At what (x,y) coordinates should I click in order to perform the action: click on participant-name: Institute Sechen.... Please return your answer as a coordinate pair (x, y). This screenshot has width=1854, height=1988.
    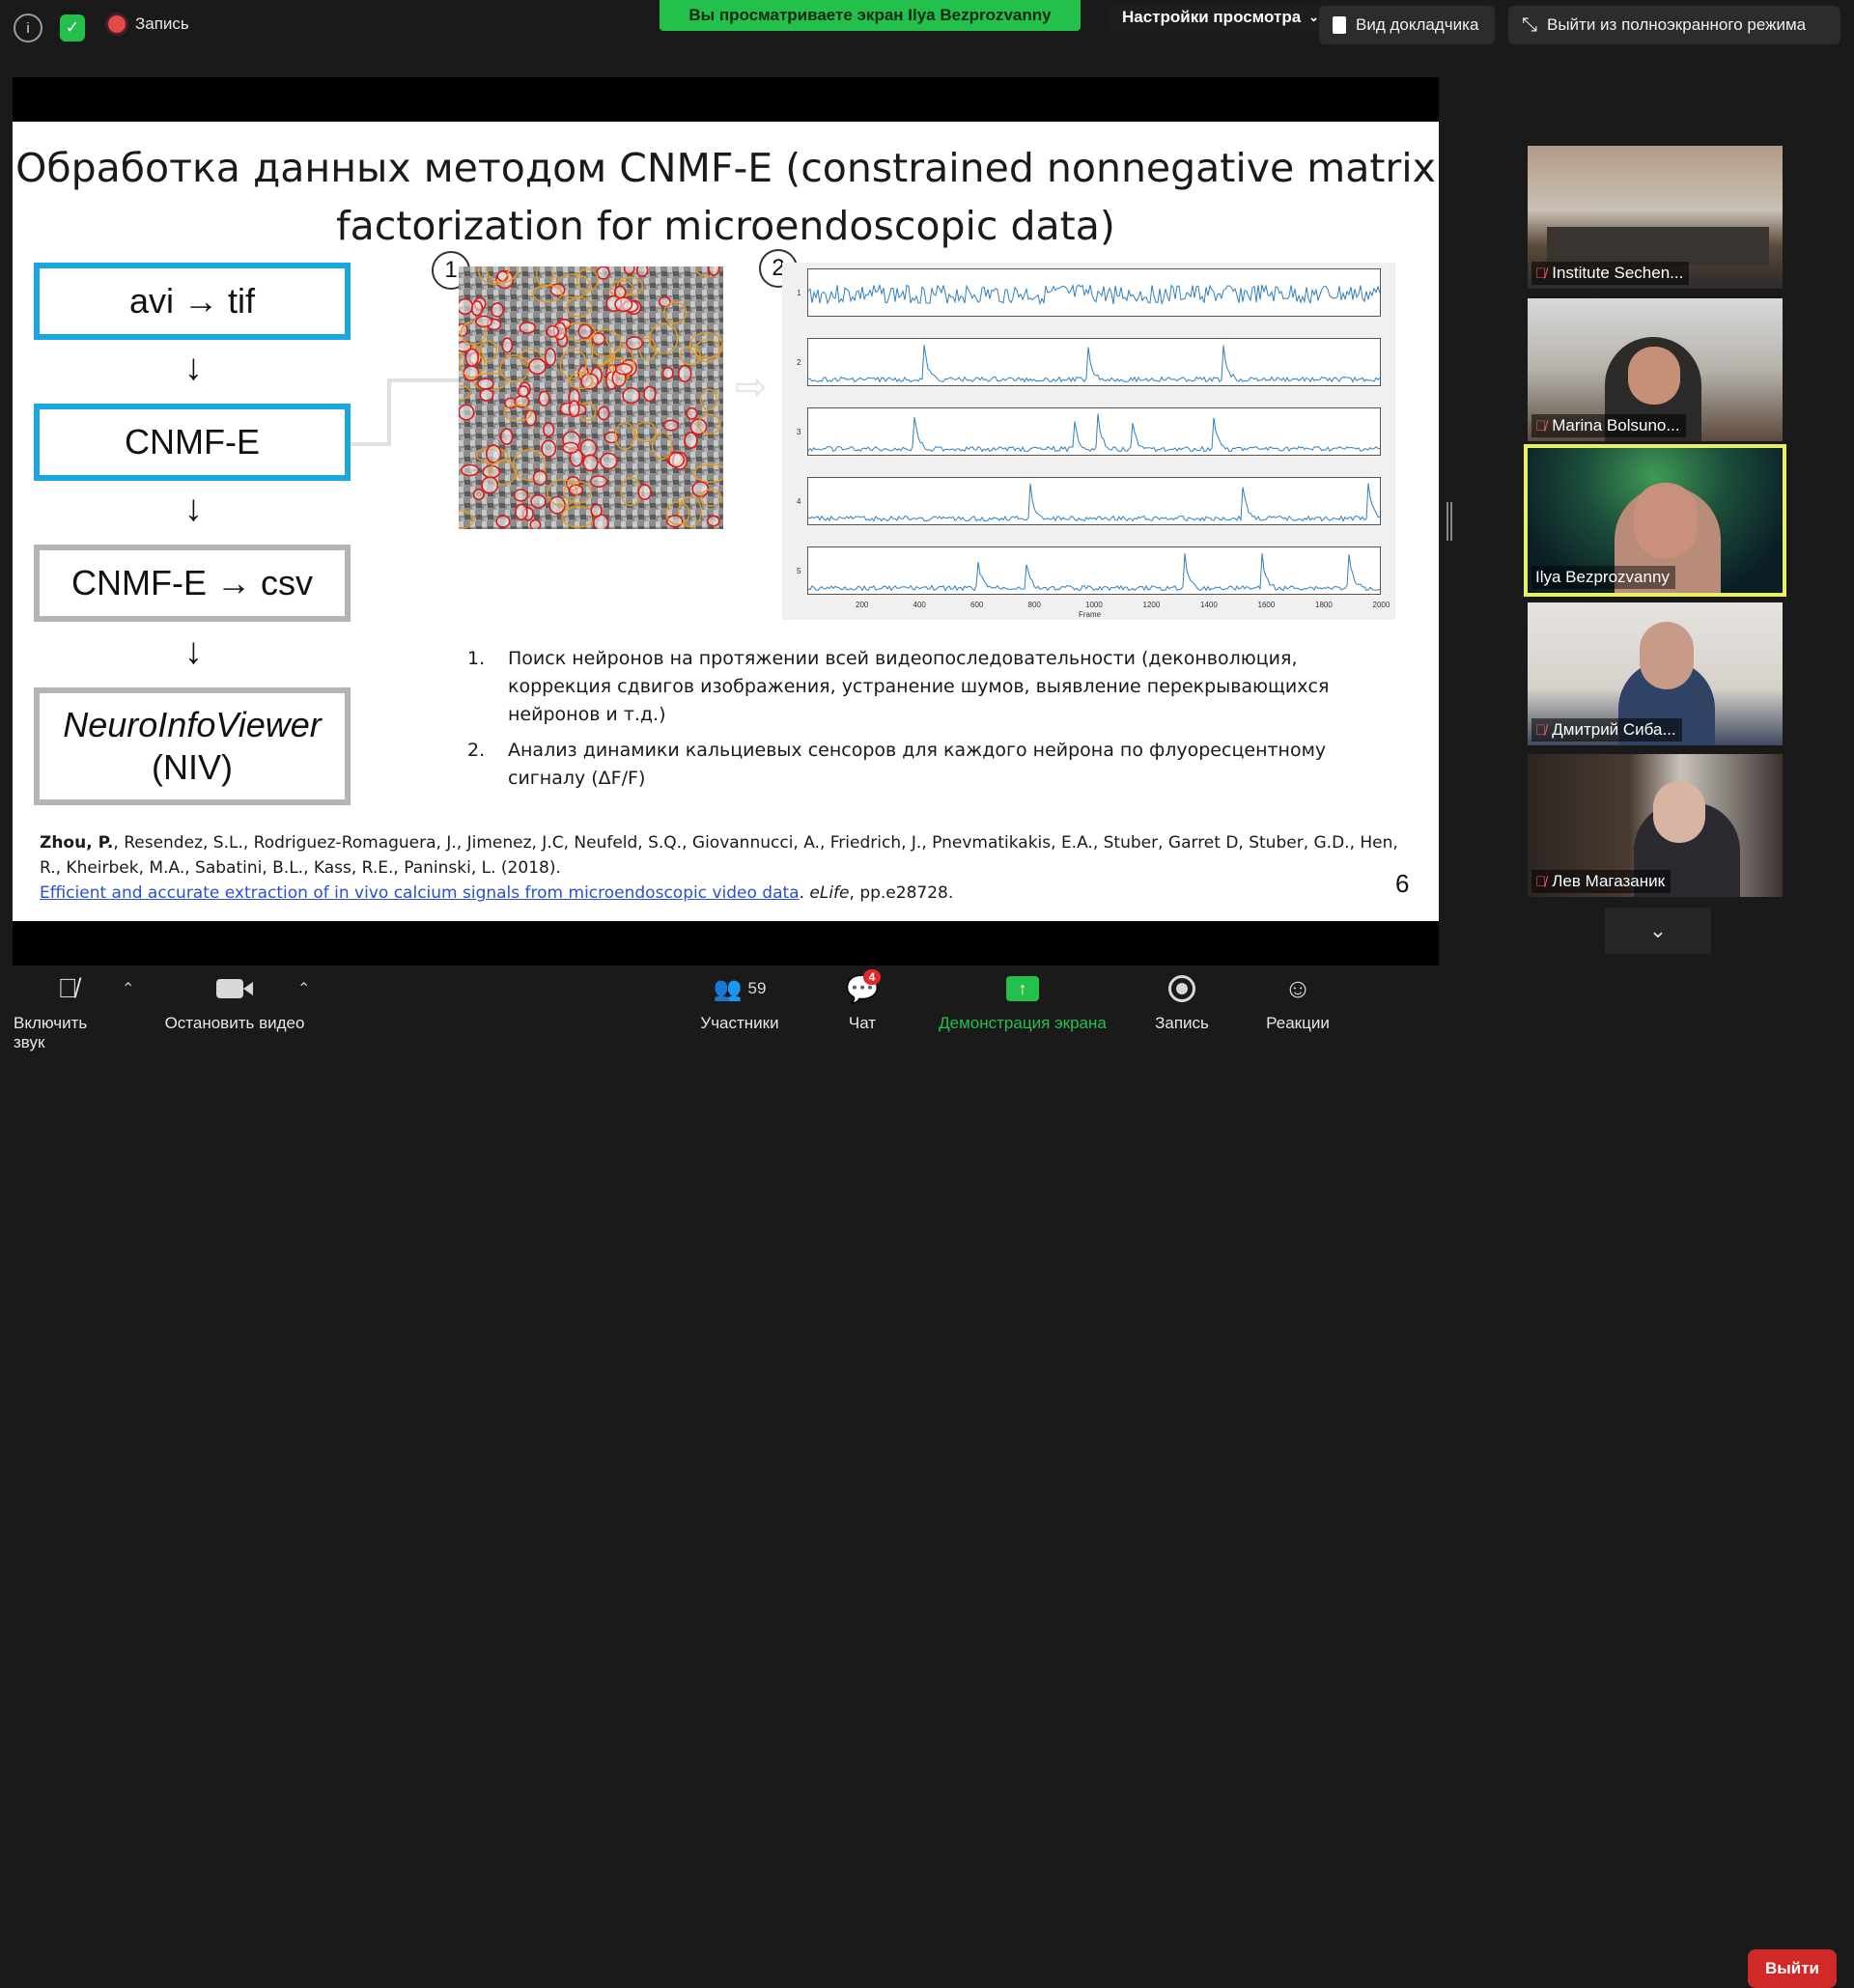
    Looking at the image, I should click on (1618, 273).